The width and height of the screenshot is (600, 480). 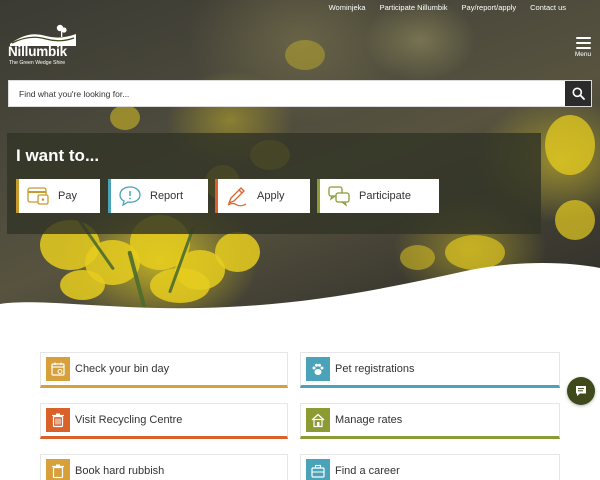 What do you see at coordinates (548, 7) in the screenshot?
I see `nav-link-contact: Contact us` at bounding box center [548, 7].